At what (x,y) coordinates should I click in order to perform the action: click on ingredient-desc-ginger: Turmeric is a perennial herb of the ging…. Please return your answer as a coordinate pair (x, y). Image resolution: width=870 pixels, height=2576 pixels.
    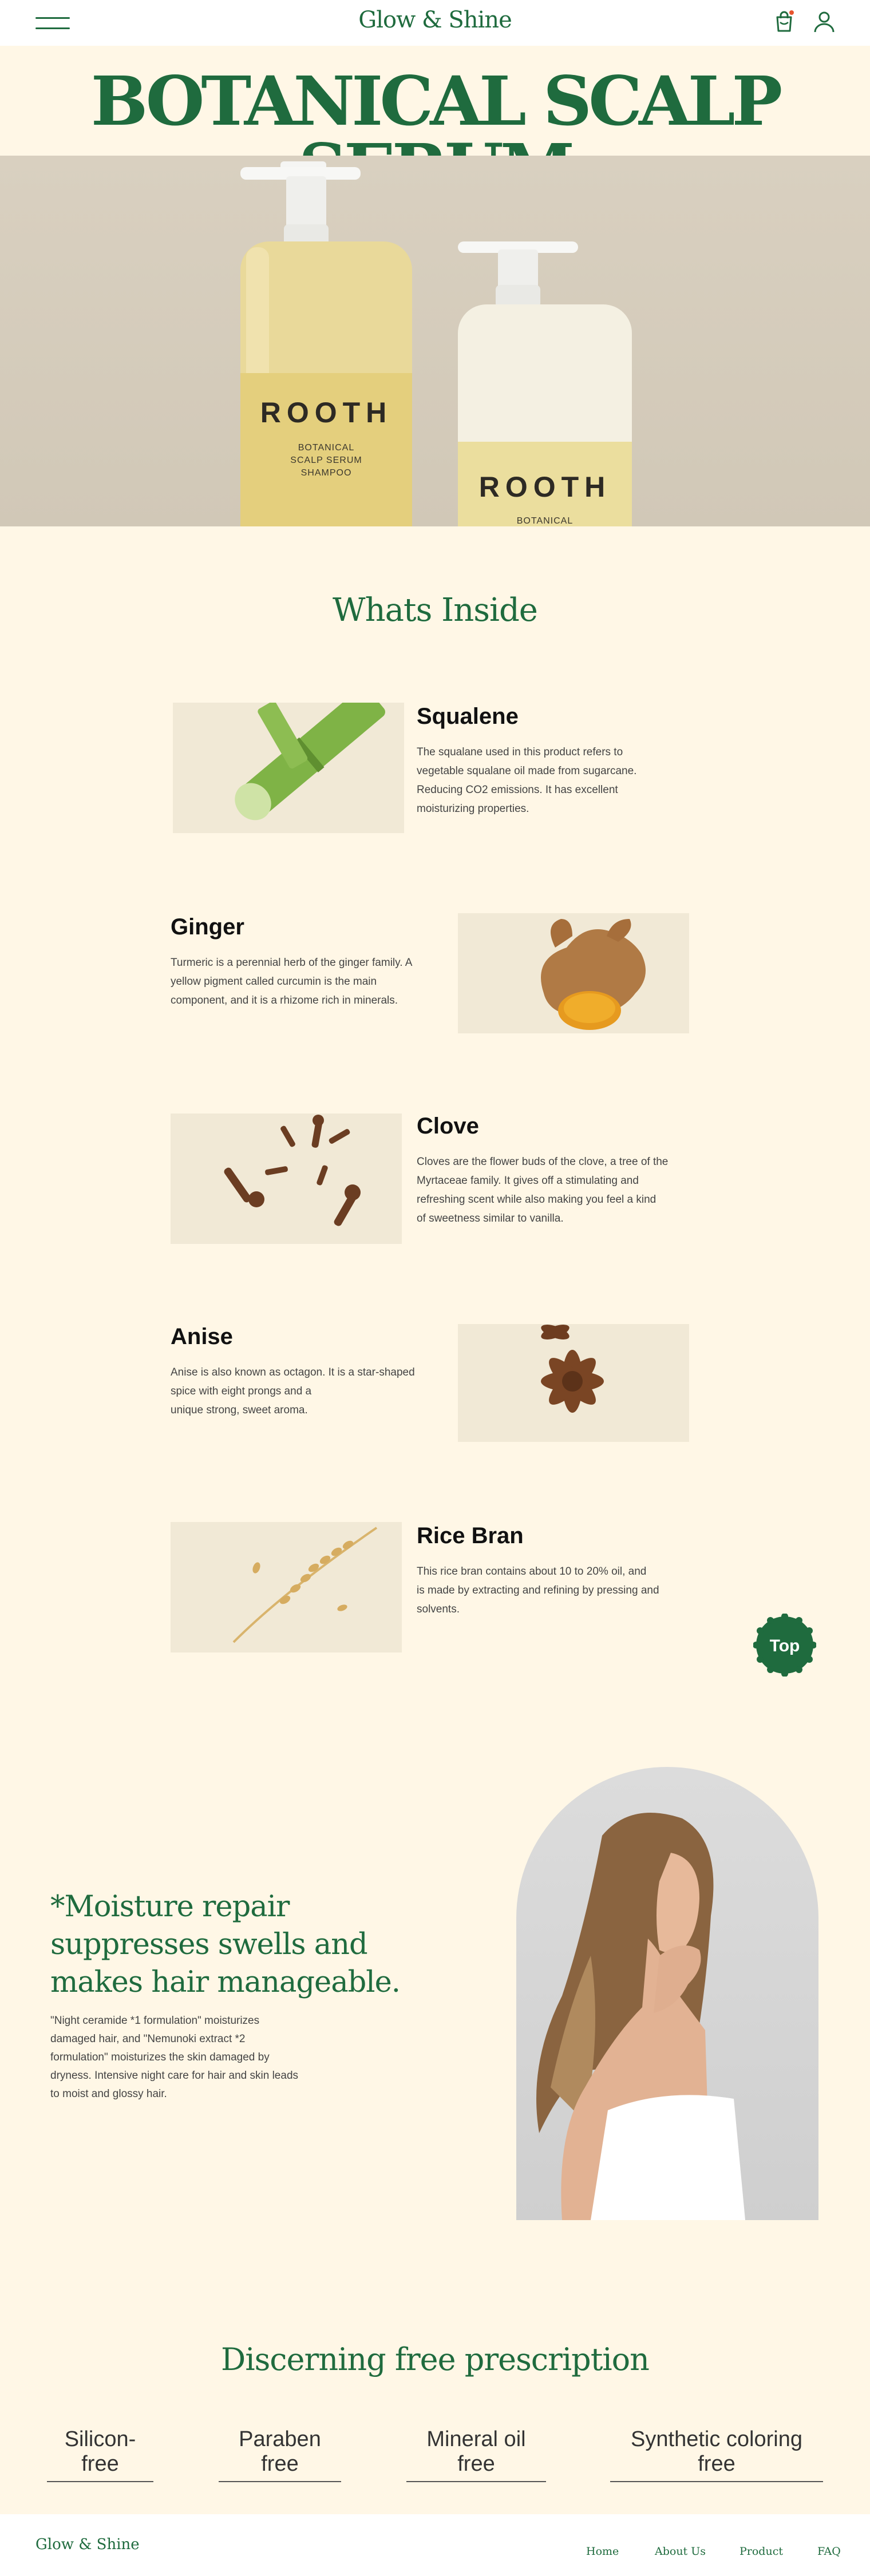
    Looking at the image, I should click on (291, 982).